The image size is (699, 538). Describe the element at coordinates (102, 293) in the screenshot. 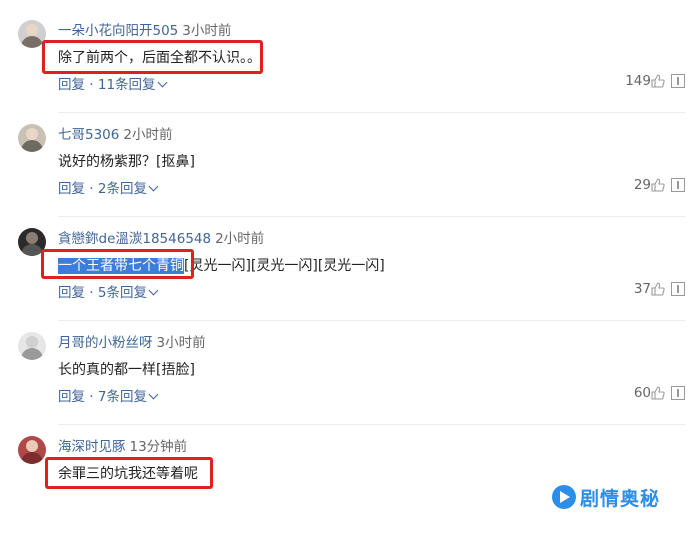

I see `reply-label: 回复 · 5条回复` at that location.